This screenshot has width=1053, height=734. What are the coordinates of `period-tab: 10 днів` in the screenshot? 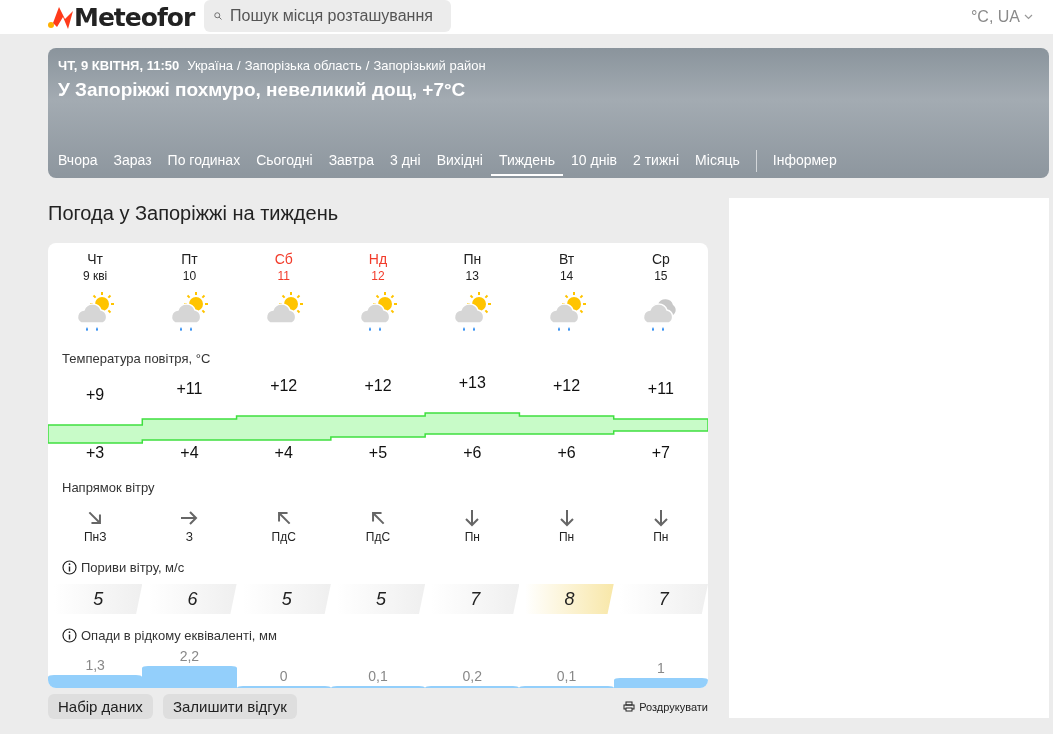 It's located at (594, 164).